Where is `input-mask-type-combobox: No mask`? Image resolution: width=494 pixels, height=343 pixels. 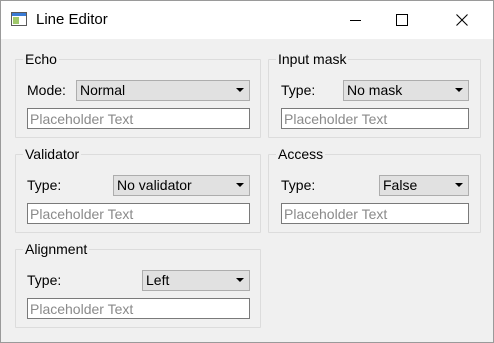 input-mask-type-combobox: No mask is located at coordinates (406, 90).